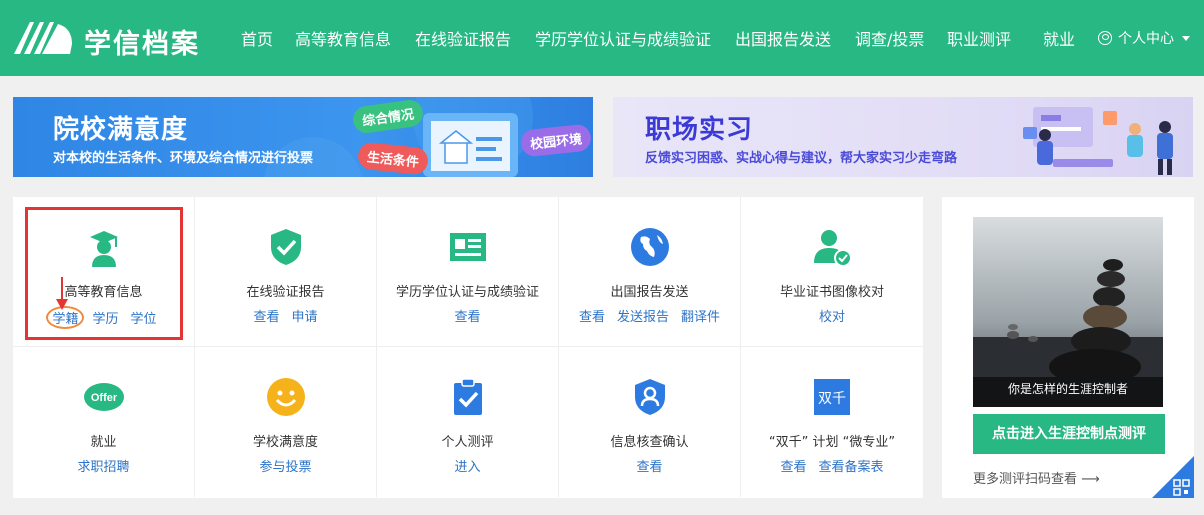 This screenshot has width=1204, height=515. What do you see at coordinates (285, 397) in the screenshot?
I see `smile-icon` at bounding box center [285, 397].